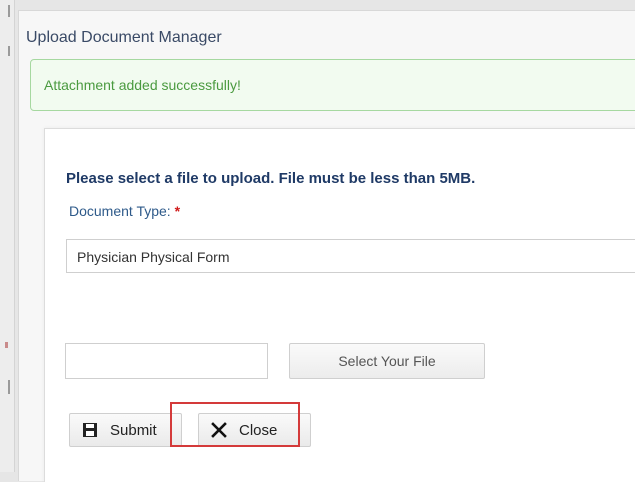 The height and width of the screenshot is (482, 635). What do you see at coordinates (350, 256) in the screenshot?
I see `document-type-select: Physician Physical Form` at bounding box center [350, 256].